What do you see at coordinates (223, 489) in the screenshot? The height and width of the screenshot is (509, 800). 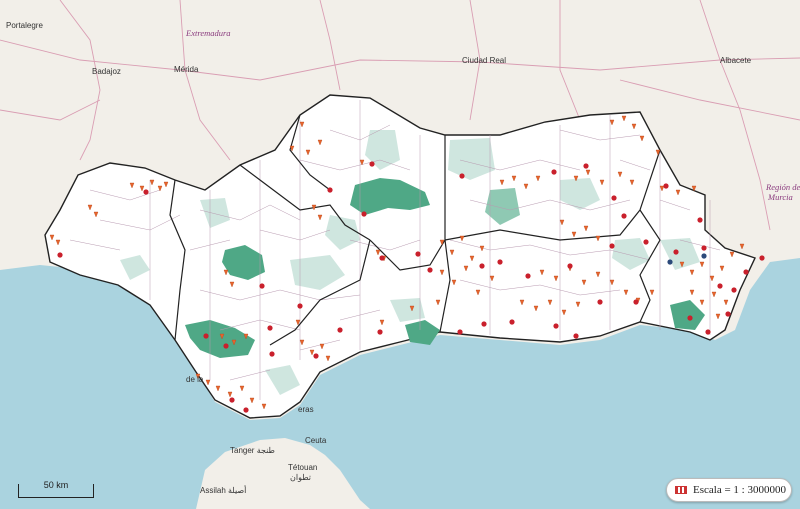 I see `label-assilah: Assilah أصيلة` at bounding box center [223, 489].